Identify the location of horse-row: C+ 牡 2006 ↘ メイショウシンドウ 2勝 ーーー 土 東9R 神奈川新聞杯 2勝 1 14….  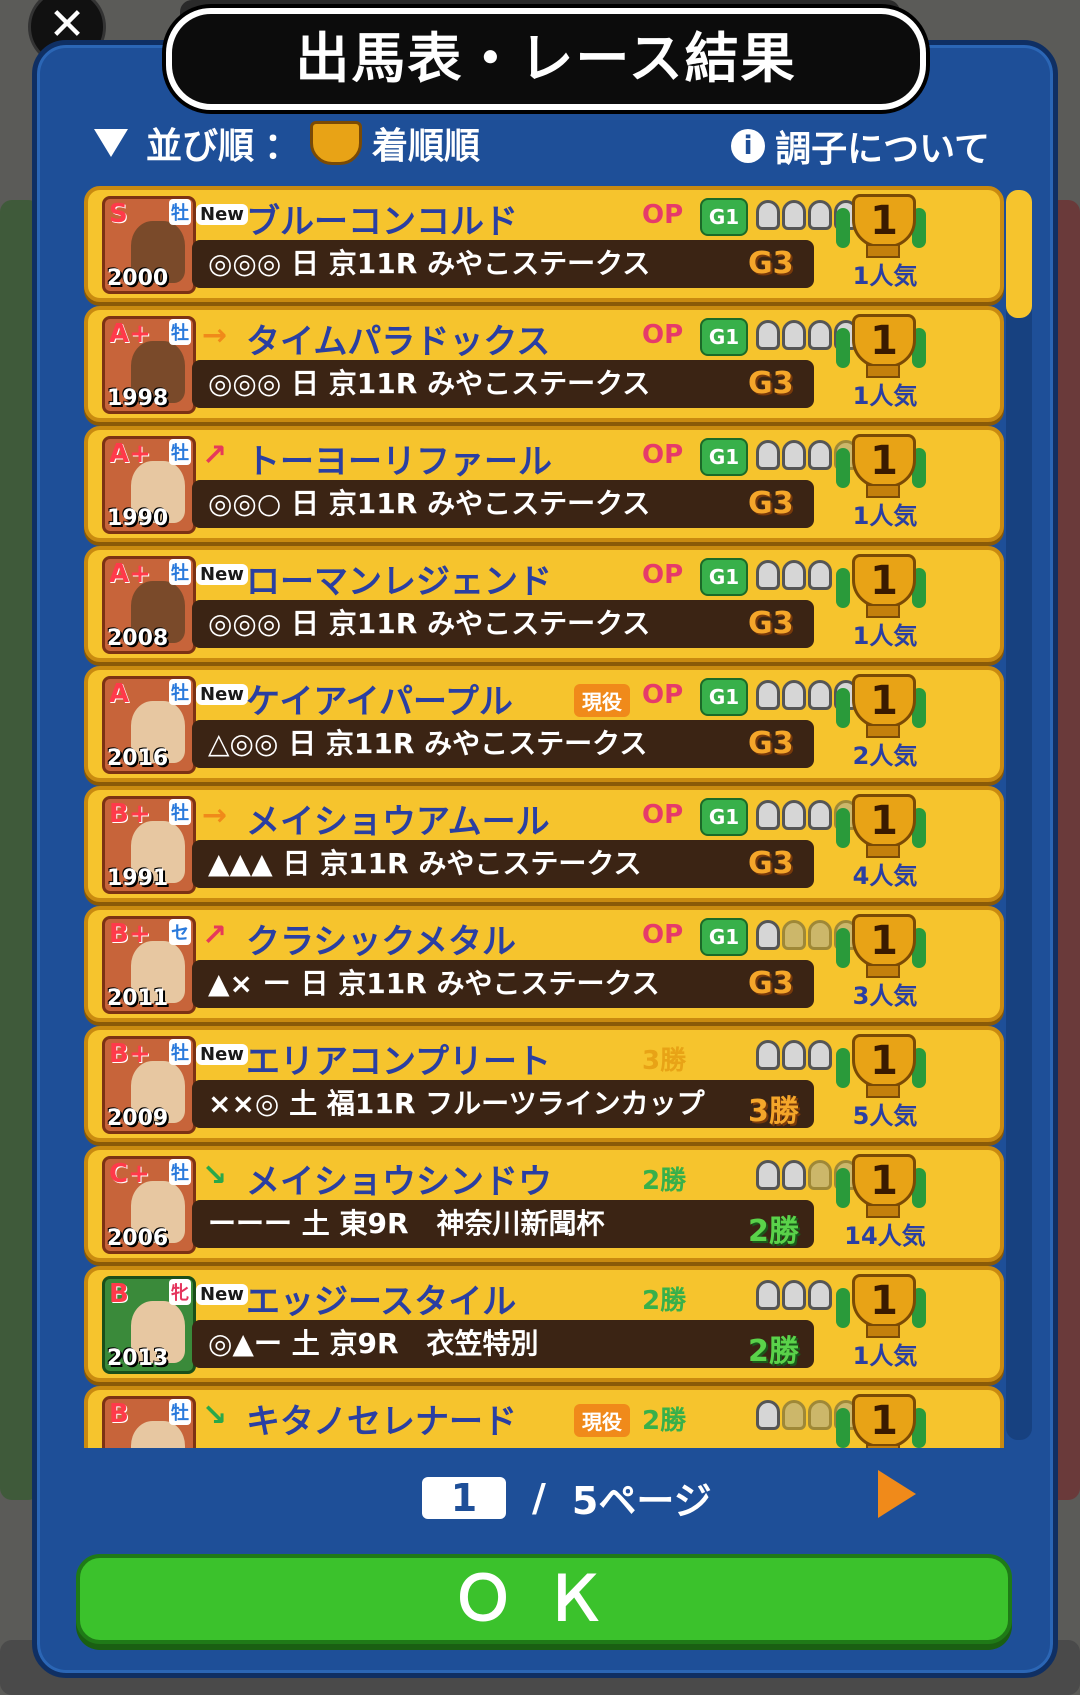
(544, 1204).